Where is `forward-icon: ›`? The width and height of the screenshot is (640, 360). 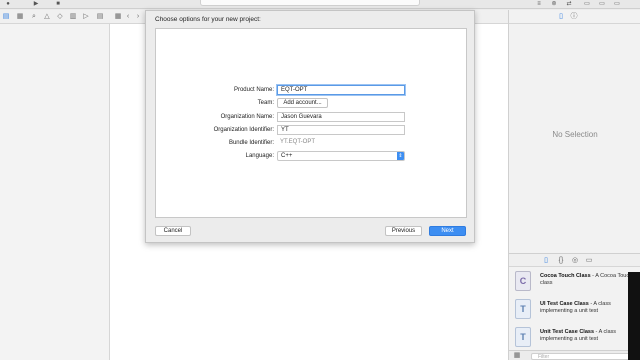 forward-icon: › is located at coordinates (138, 17).